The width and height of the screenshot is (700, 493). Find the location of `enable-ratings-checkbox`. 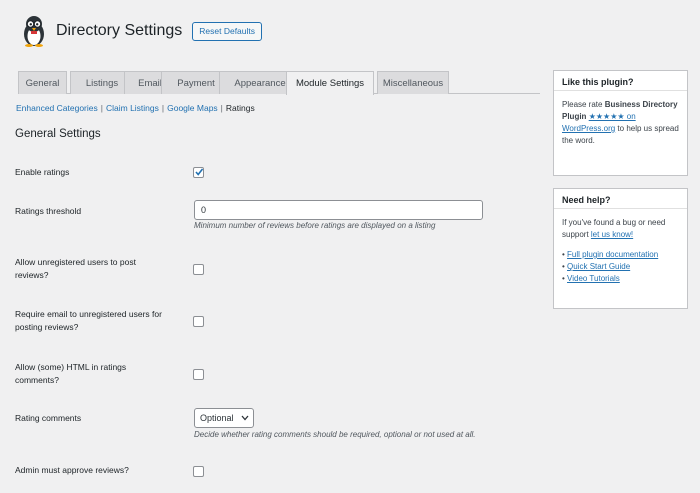

enable-ratings-checkbox is located at coordinates (198, 172).